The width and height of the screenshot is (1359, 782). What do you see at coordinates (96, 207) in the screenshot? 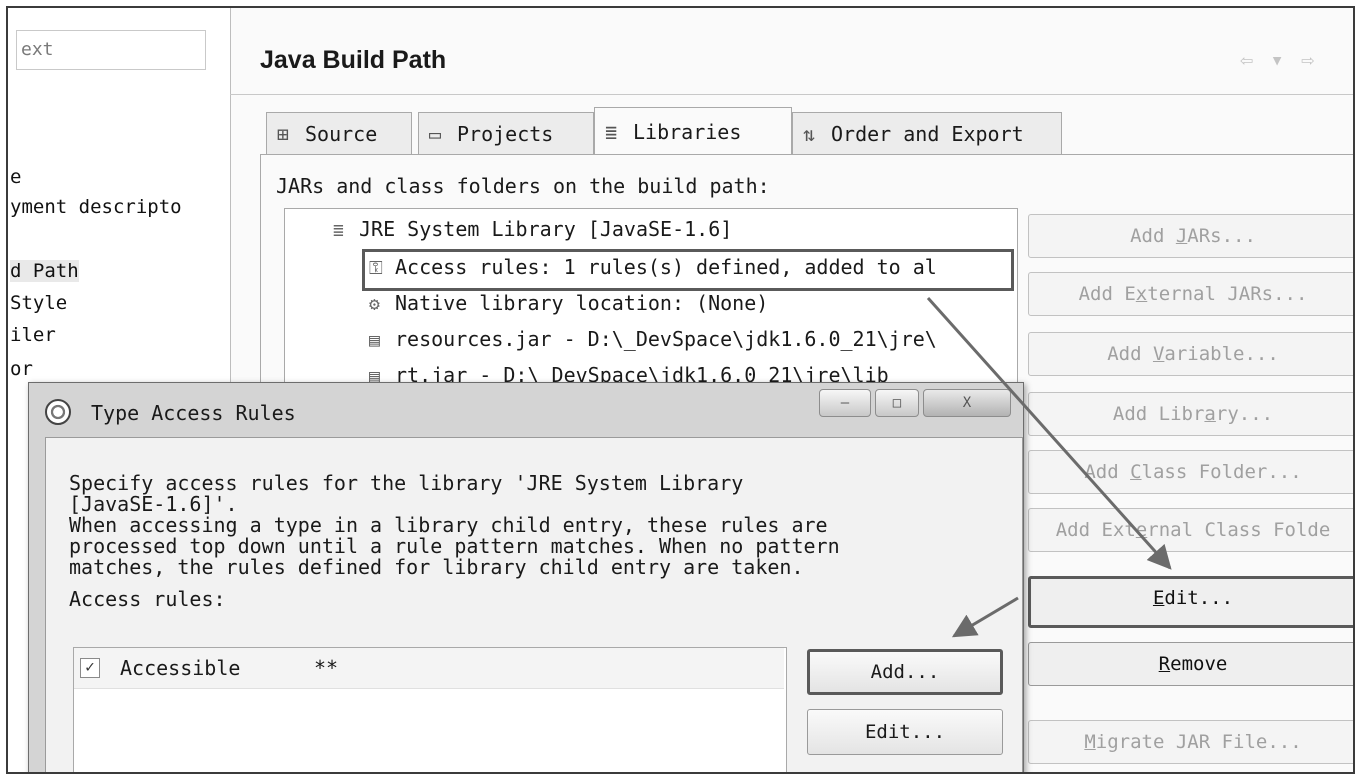
I see `nav-item: yment descripto` at bounding box center [96, 207].